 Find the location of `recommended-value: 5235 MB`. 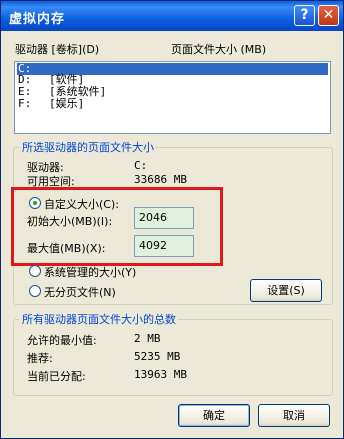

recommended-value: 5235 MB is located at coordinates (157, 356).